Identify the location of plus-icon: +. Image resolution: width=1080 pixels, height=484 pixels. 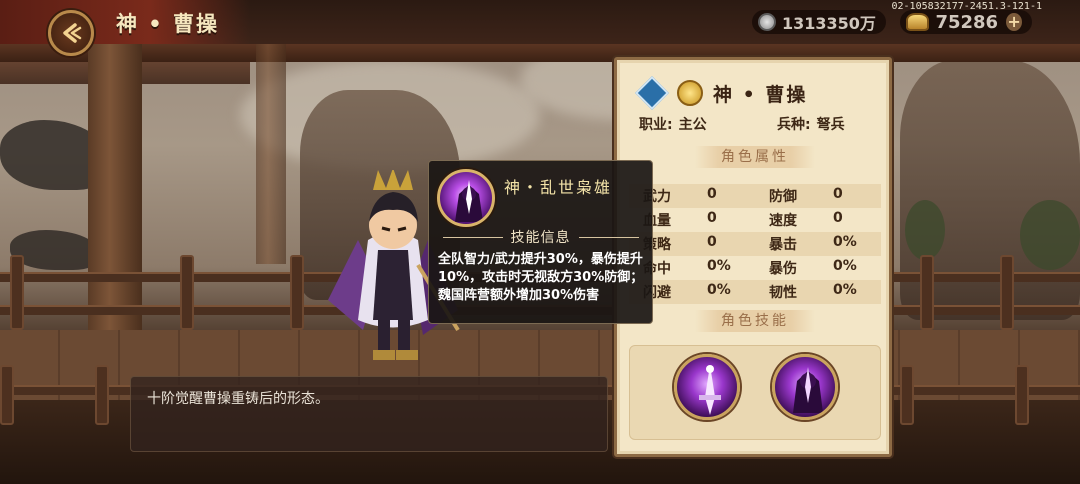
(1014, 22).